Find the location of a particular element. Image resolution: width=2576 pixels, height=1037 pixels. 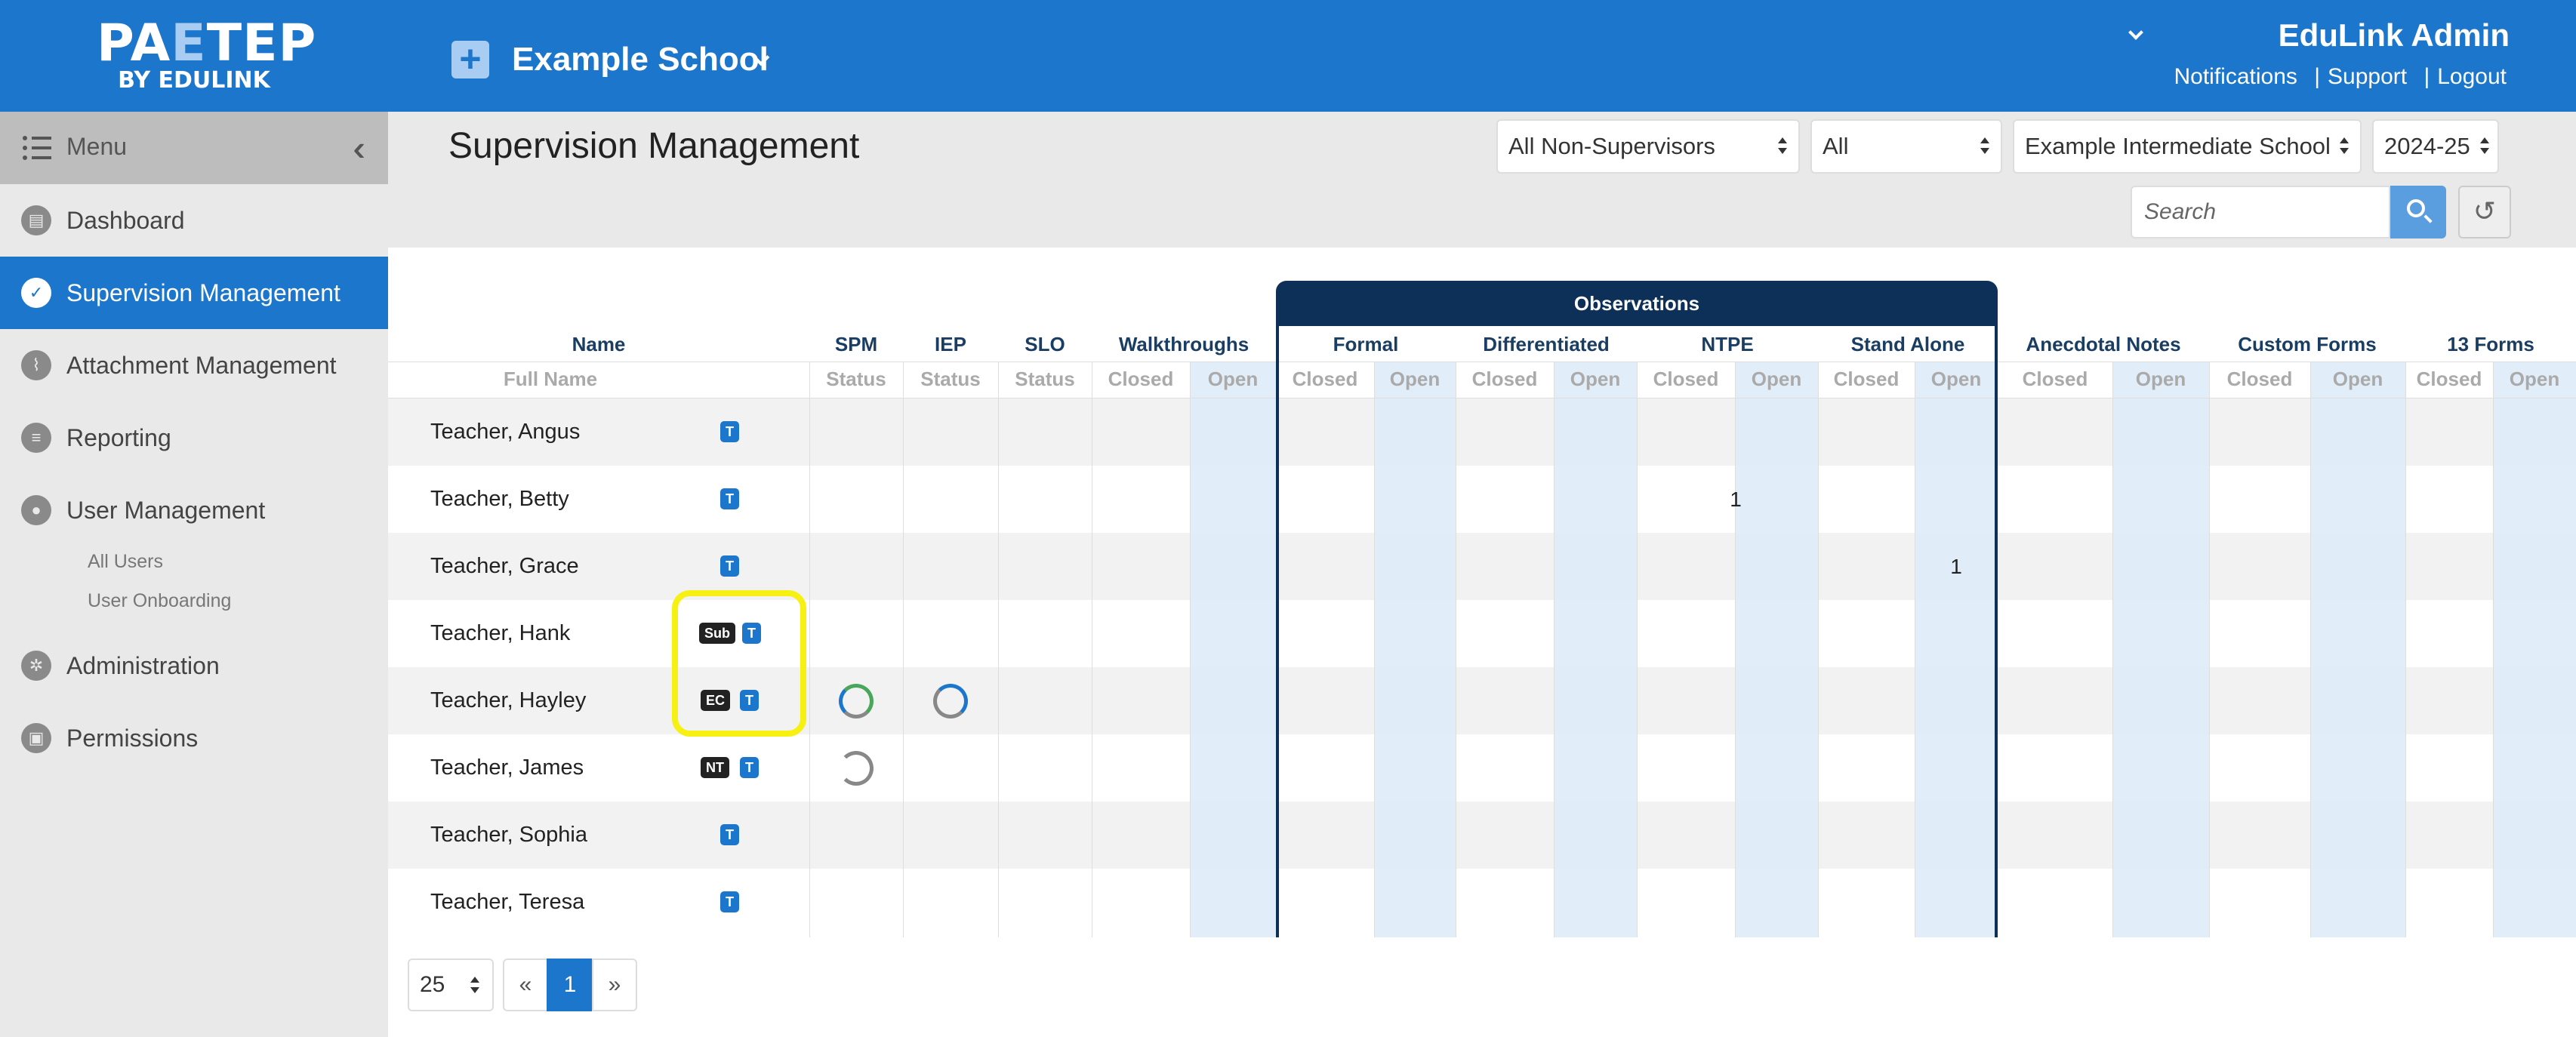

search-button is located at coordinates (2418, 212).